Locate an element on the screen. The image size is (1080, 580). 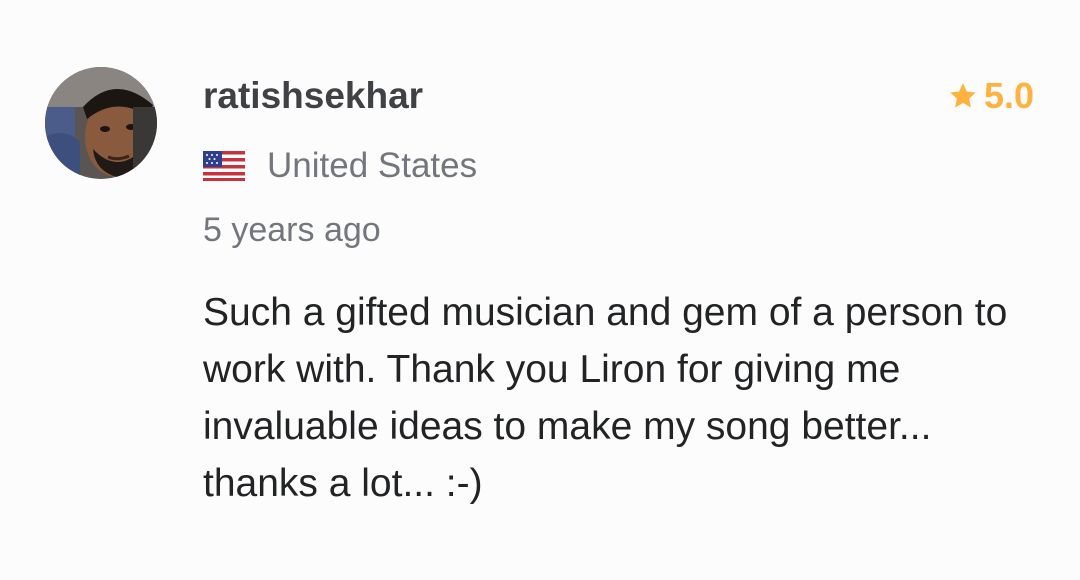
us-flag-icon is located at coordinates (224, 166).